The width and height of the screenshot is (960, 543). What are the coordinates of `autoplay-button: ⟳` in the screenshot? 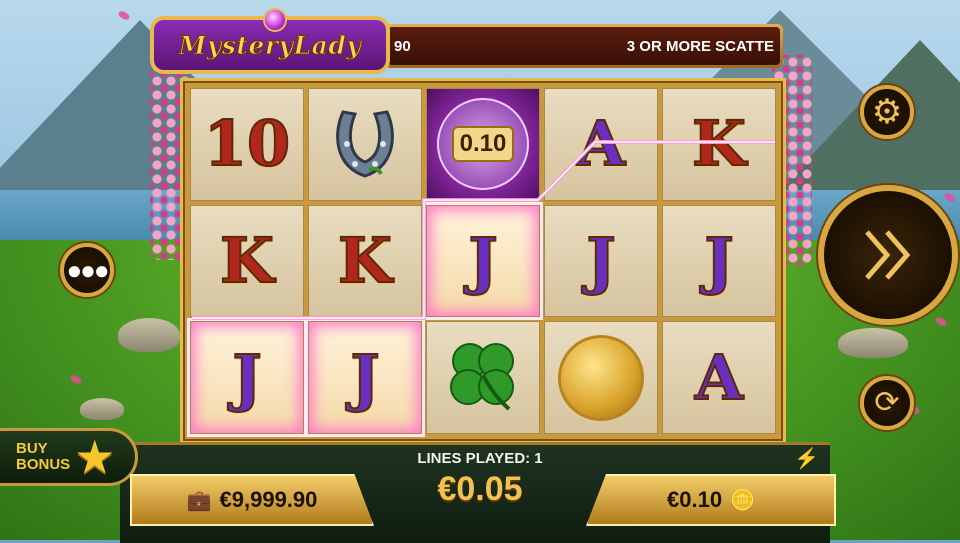 It's located at (887, 403).